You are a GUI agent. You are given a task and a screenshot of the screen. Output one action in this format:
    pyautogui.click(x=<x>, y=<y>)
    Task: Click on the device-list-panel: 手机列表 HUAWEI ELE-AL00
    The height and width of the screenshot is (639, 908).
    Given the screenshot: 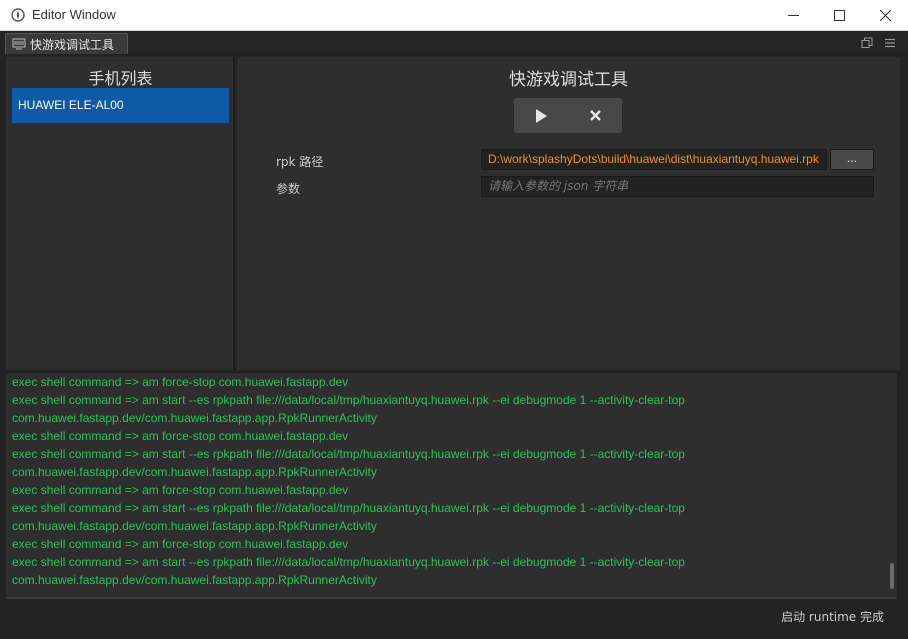 What is the action you would take?
    pyautogui.click(x=120, y=213)
    